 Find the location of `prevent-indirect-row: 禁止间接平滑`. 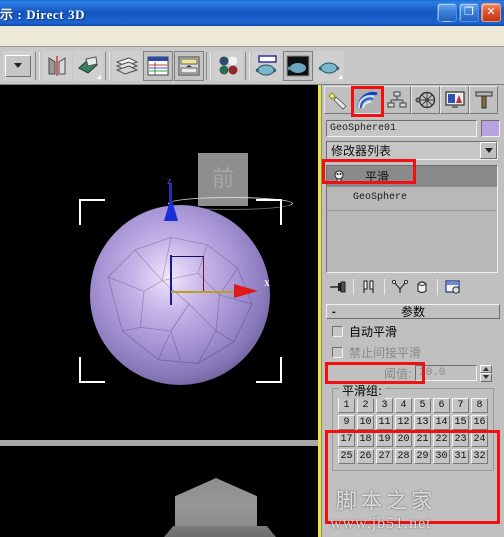

prevent-indirect-row: 禁止间接平滑 is located at coordinates (413, 352).